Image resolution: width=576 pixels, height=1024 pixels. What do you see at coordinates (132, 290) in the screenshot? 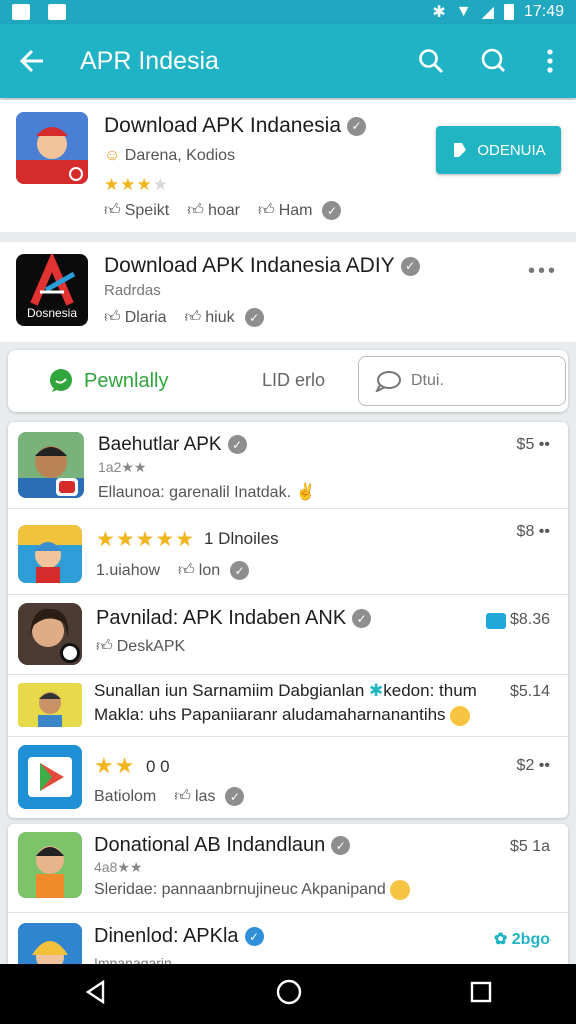
I see `app-subtitle: Radrdas` at bounding box center [132, 290].